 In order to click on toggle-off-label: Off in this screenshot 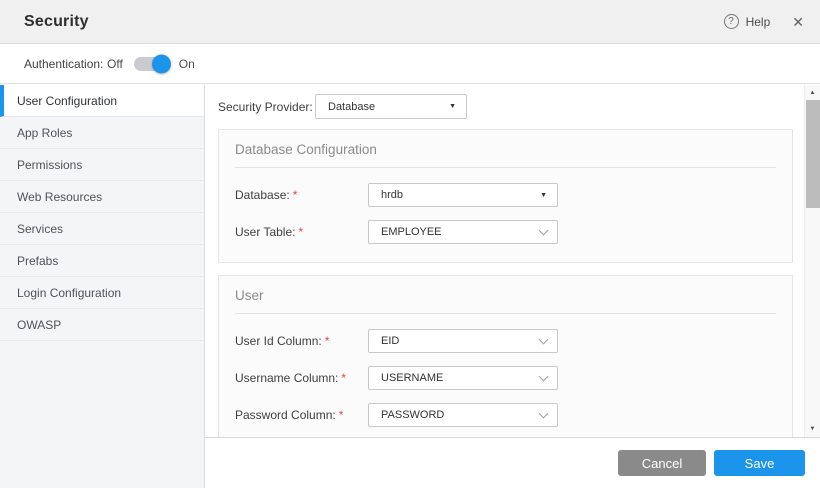, I will do `click(115, 64)`.